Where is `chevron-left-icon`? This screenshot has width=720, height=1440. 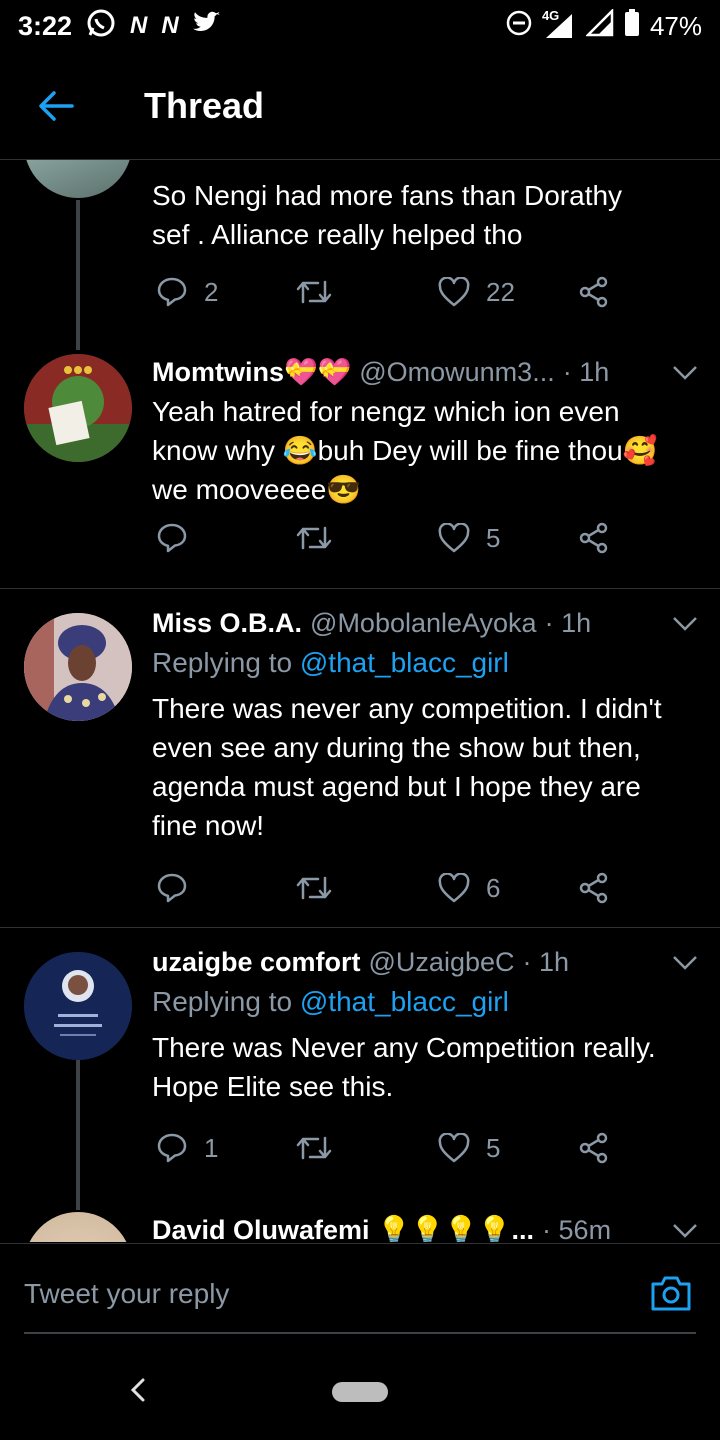 chevron-left-icon is located at coordinates (137, 1390).